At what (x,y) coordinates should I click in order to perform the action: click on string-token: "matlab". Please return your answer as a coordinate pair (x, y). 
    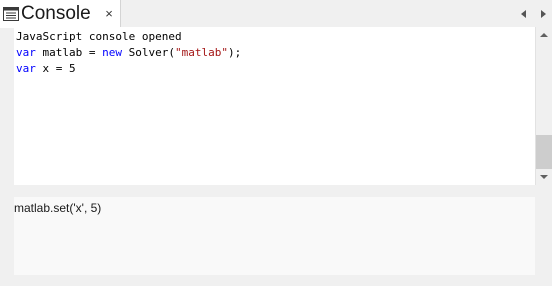
    Looking at the image, I should click on (201, 52).